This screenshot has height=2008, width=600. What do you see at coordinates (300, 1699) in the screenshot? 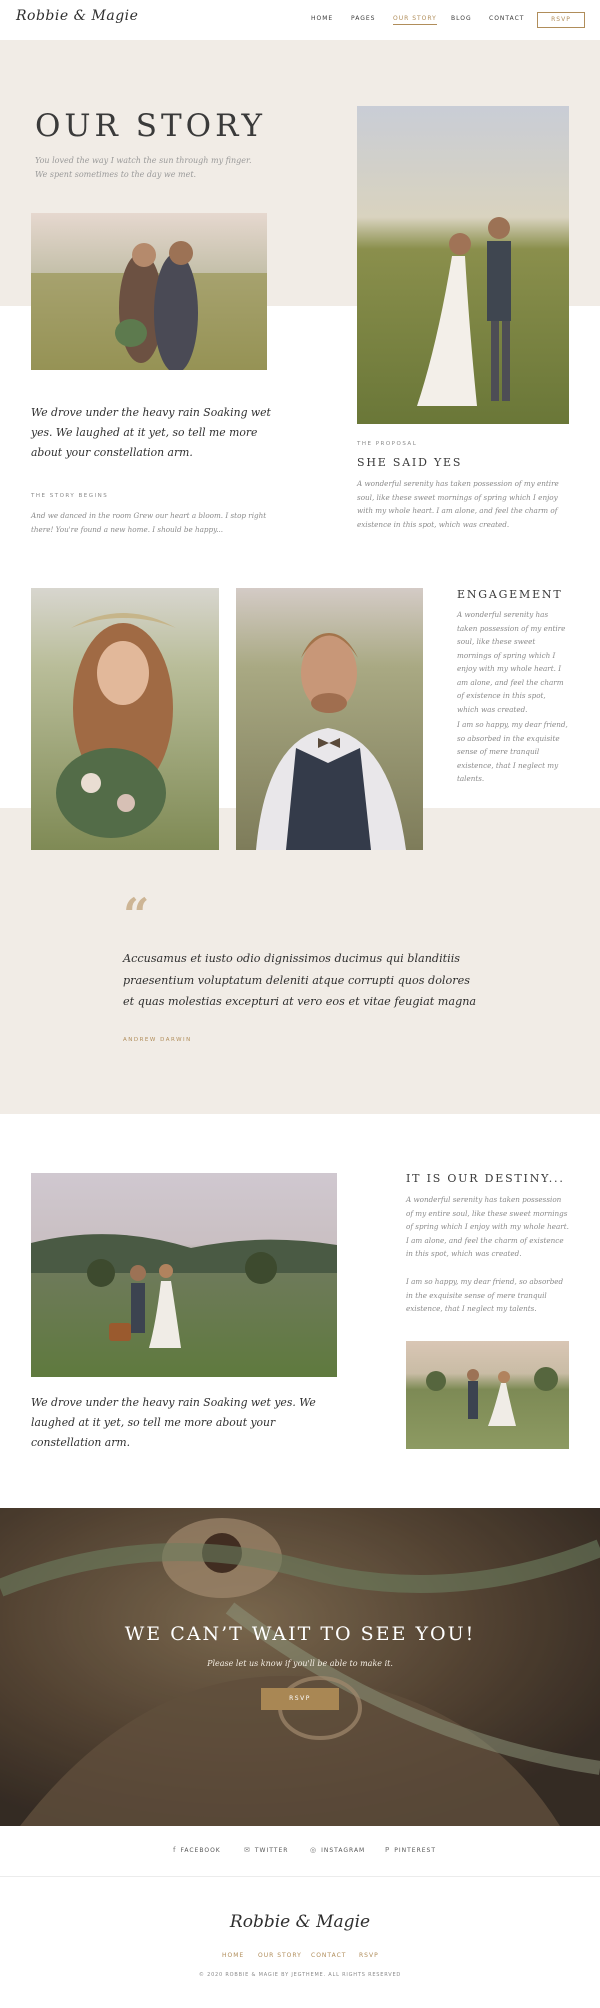
I see `rsvp-banner-button: RSVP` at bounding box center [300, 1699].